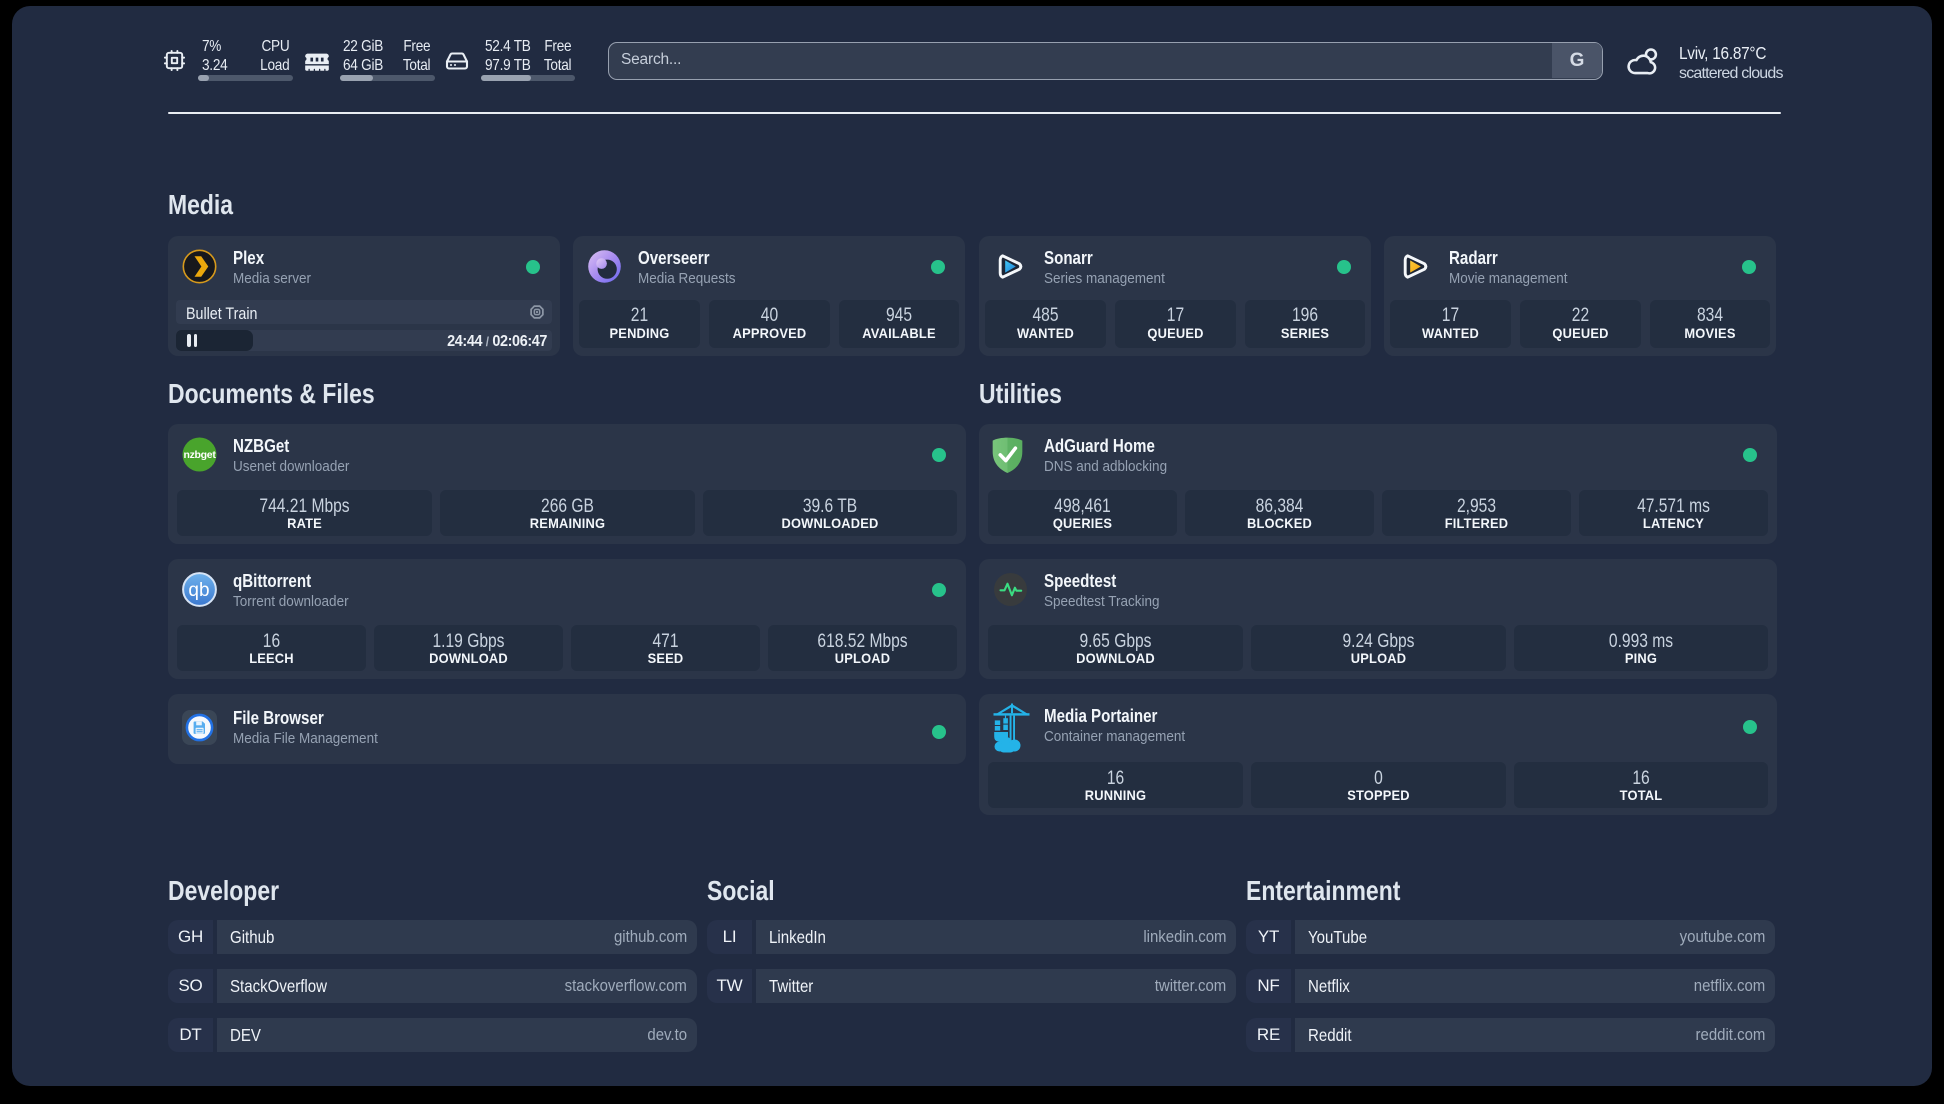  I want to click on svg-text: qb, so click(198, 590).